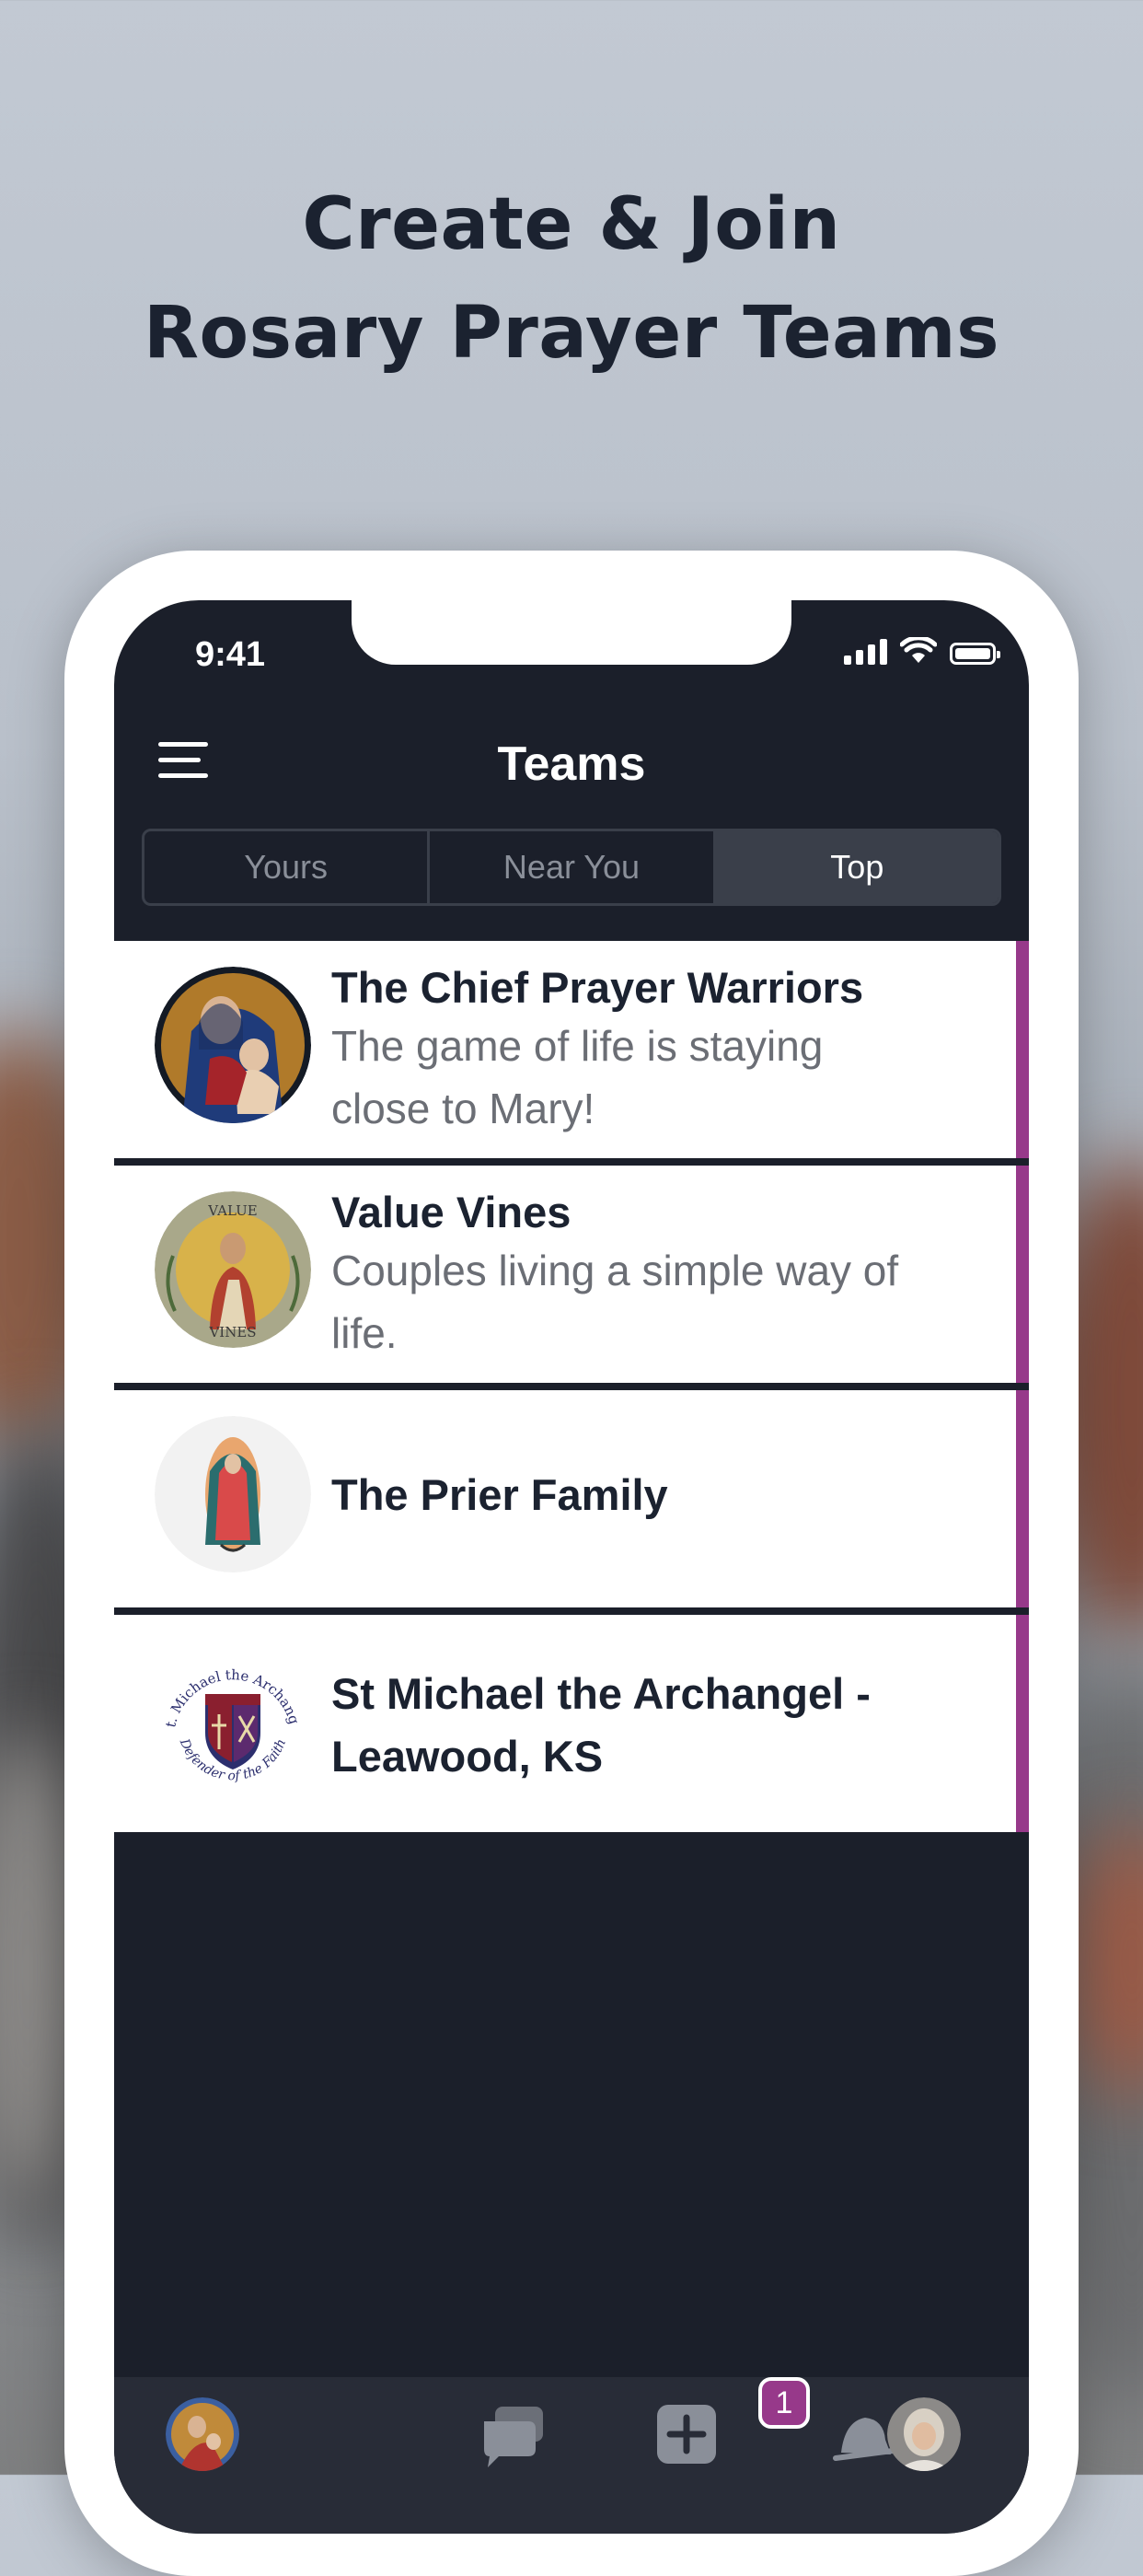 This screenshot has width=1143, height=2576. I want to click on team-name: The Chief Prayer Warriors, so click(597, 987).